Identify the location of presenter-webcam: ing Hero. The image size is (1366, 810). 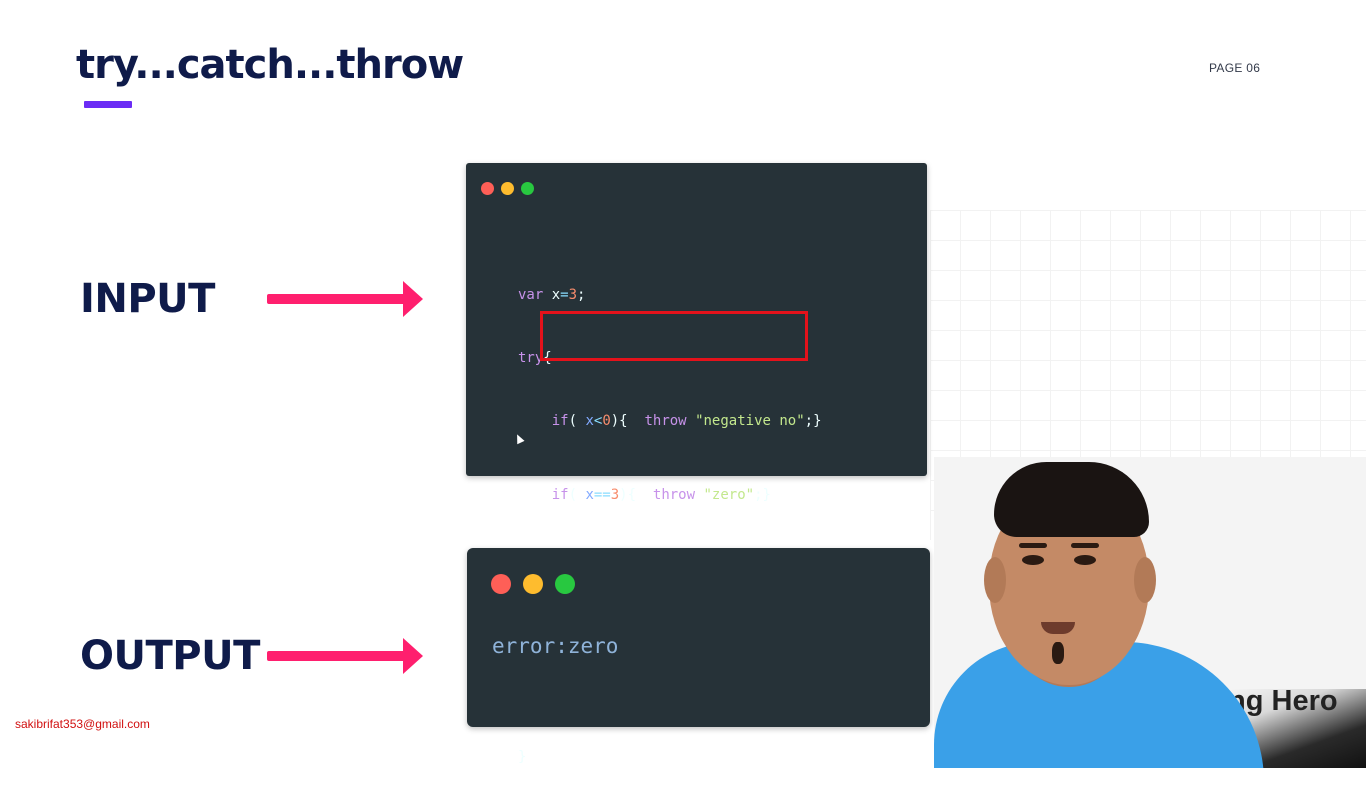
(1150, 612).